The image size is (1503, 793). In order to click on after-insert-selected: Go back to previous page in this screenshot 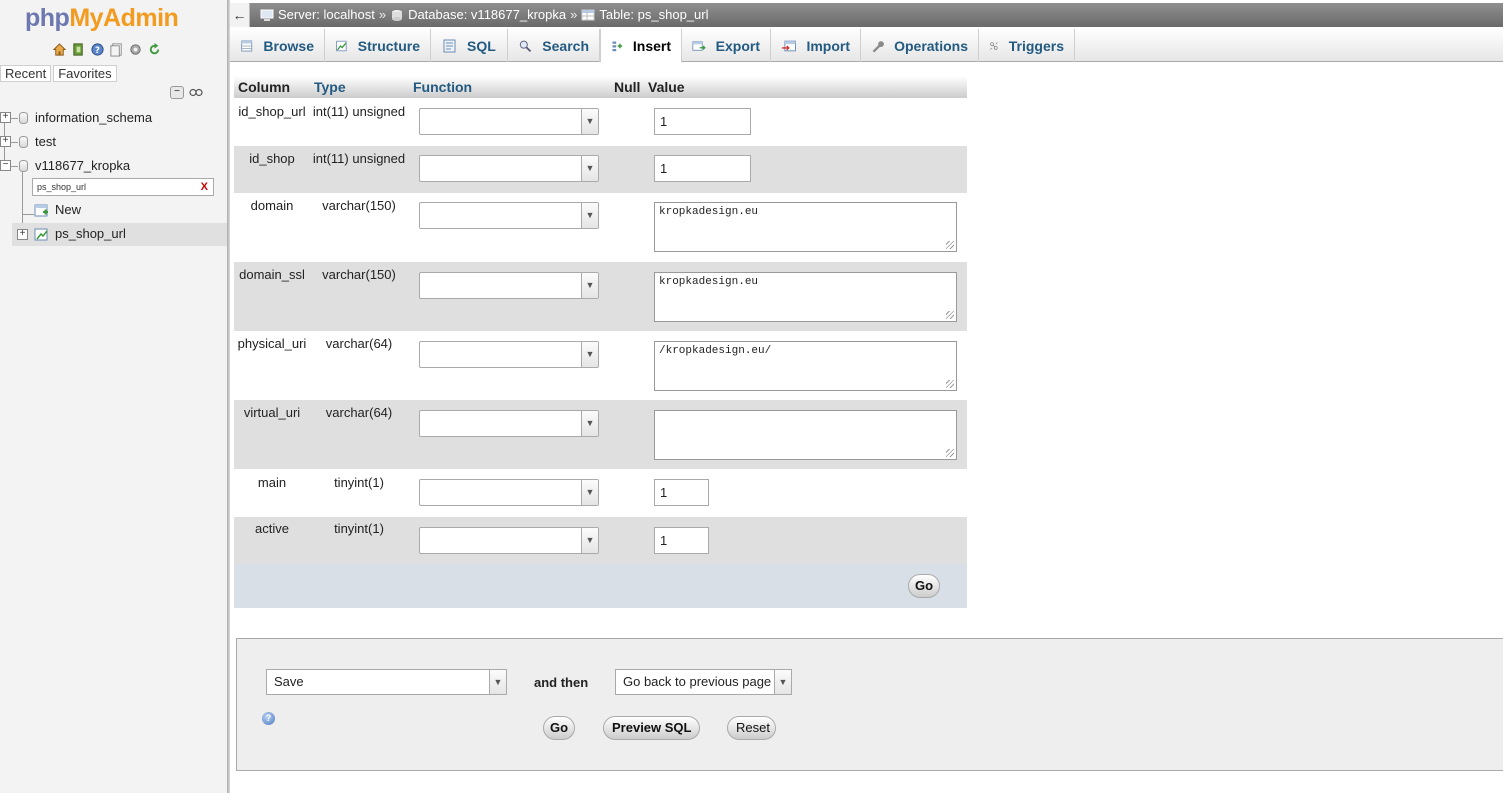, I will do `click(697, 681)`.